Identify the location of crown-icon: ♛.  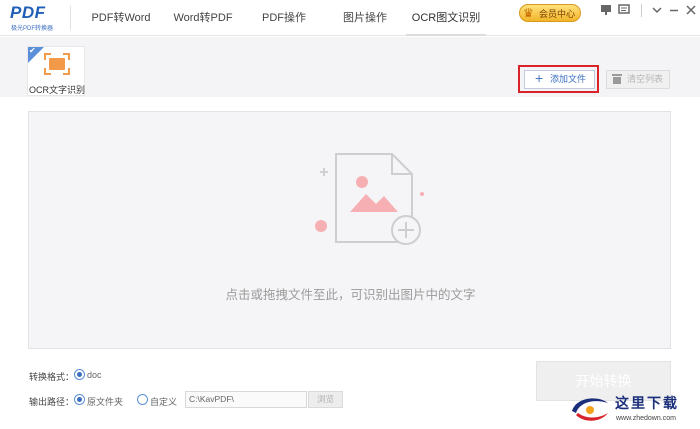
(528, 13).